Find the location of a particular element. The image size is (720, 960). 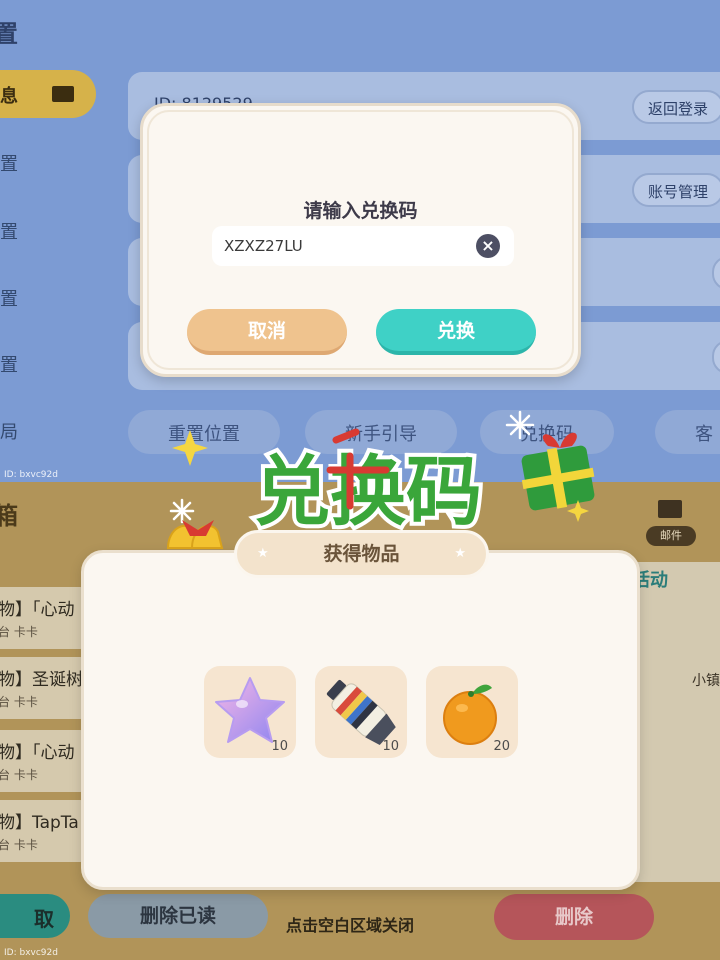

redeem-prompt: 请输入兑换码 is located at coordinates (360, 211).